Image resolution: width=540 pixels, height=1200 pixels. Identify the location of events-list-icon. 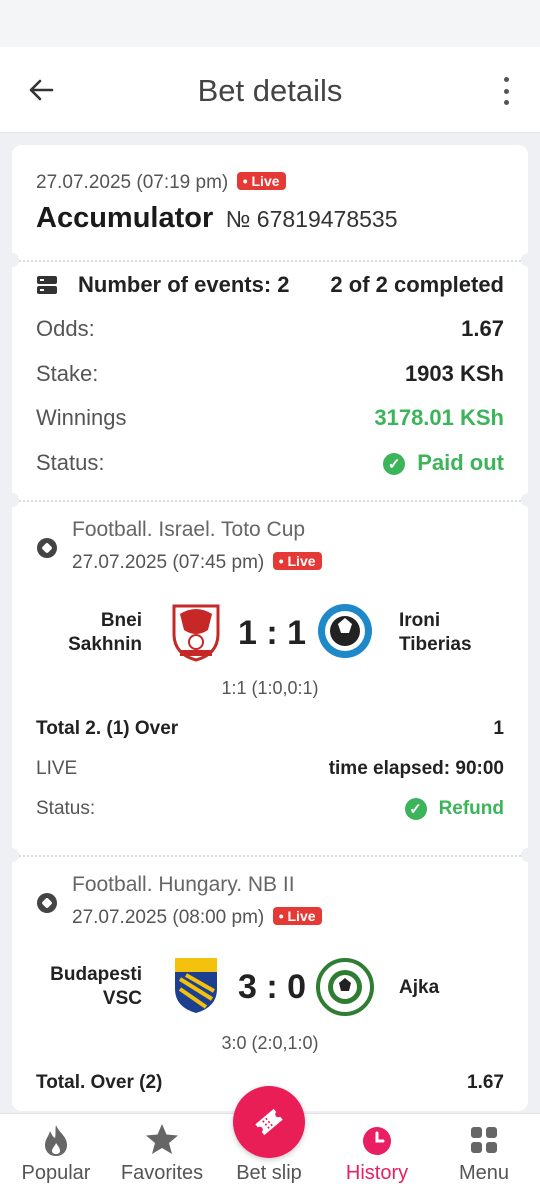
(47, 285).